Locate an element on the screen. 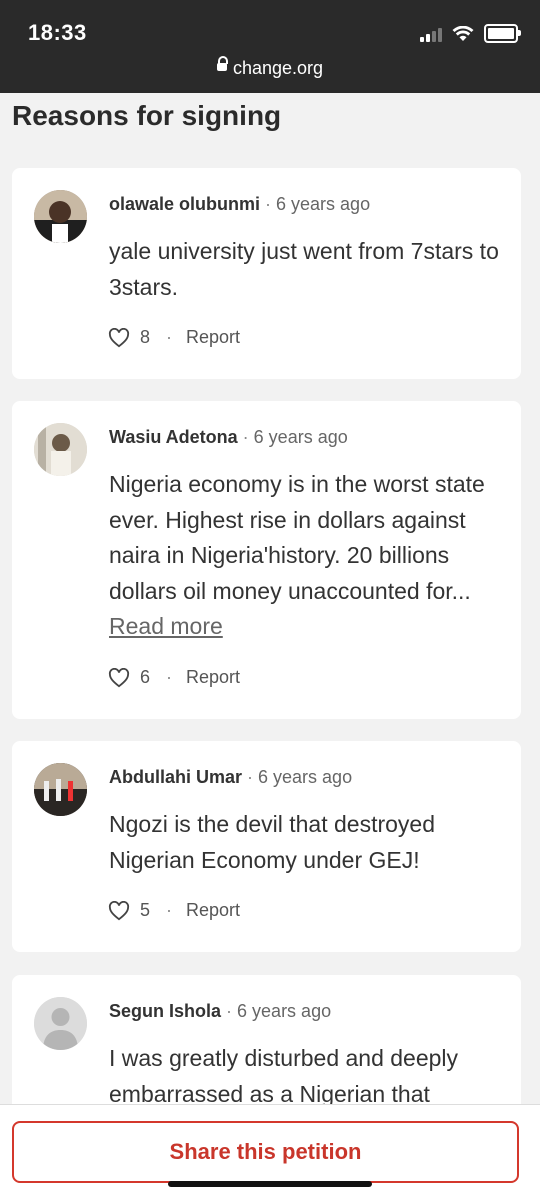 The height and width of the screenshot is (1201, 540). status-time: 18:33 is located at coordinates (57, 32).